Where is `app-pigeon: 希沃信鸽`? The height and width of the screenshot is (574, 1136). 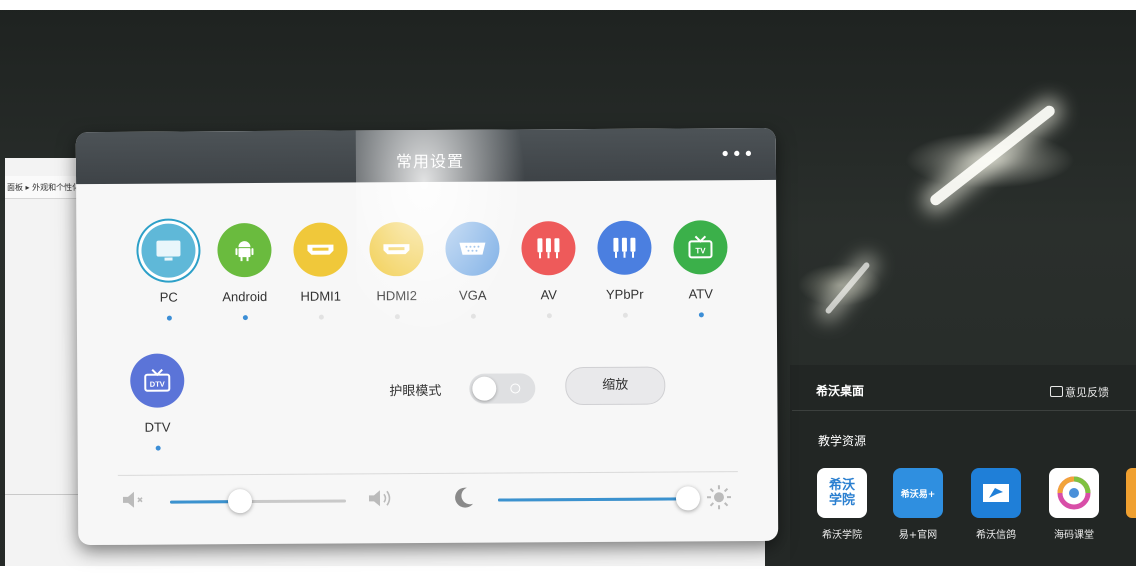 app-pigeon: 希沃信鸽 is located at coordinates (996, 504).